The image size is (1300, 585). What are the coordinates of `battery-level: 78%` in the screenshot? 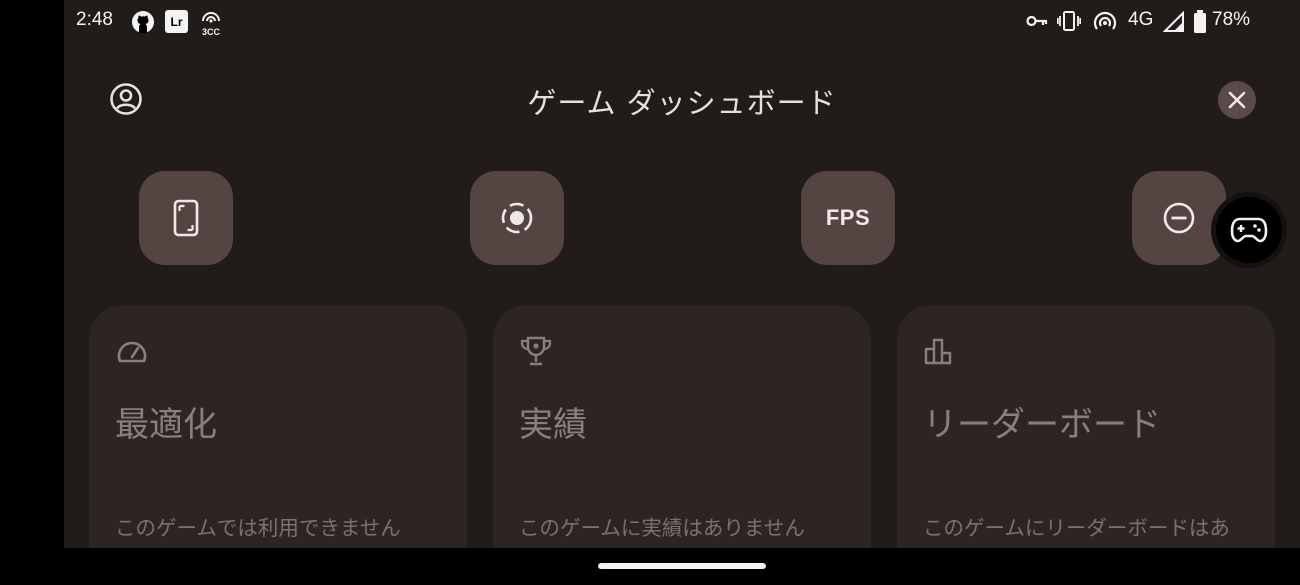 It's located at (1231, 19).